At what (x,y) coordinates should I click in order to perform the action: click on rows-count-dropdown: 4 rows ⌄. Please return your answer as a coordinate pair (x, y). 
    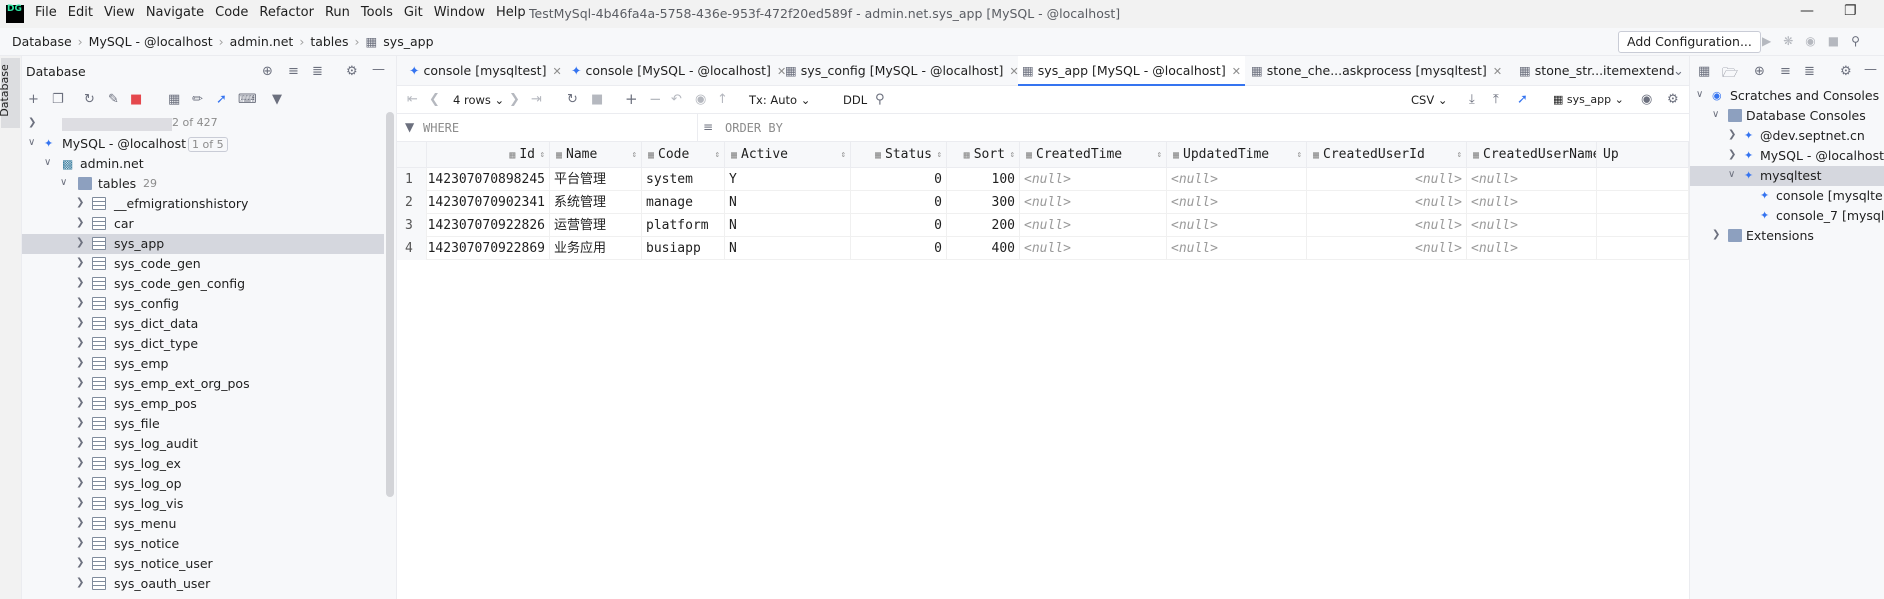
    Looking at the image, I should click on (478, 100).